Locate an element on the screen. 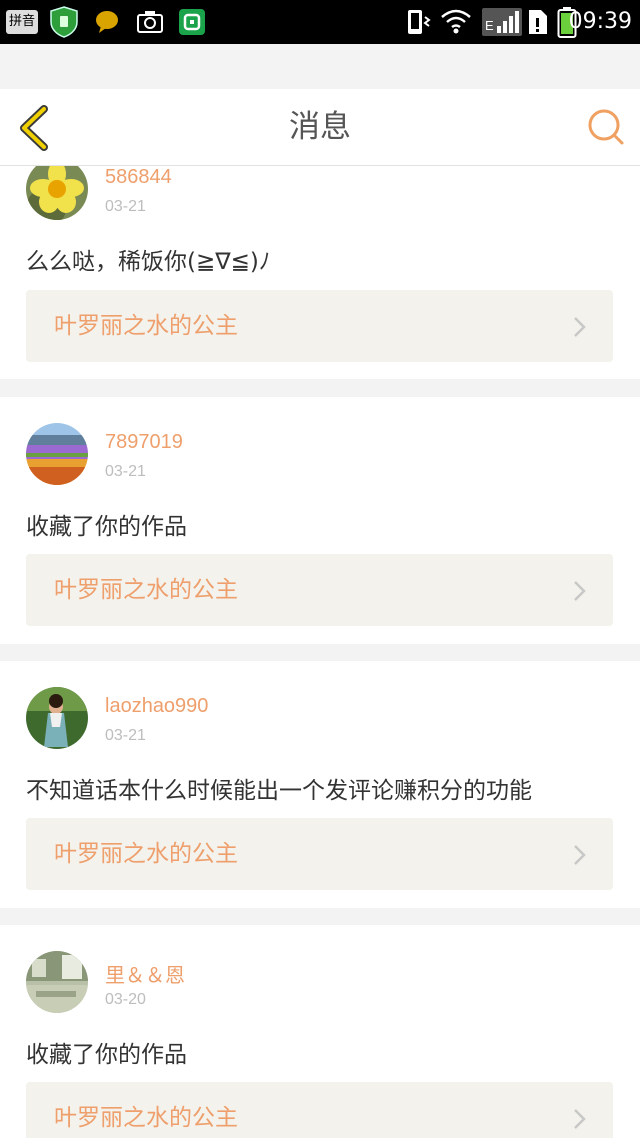 The width and height of the screenshot is (640, 1138). search-icon is located at coordinates (606, 127).